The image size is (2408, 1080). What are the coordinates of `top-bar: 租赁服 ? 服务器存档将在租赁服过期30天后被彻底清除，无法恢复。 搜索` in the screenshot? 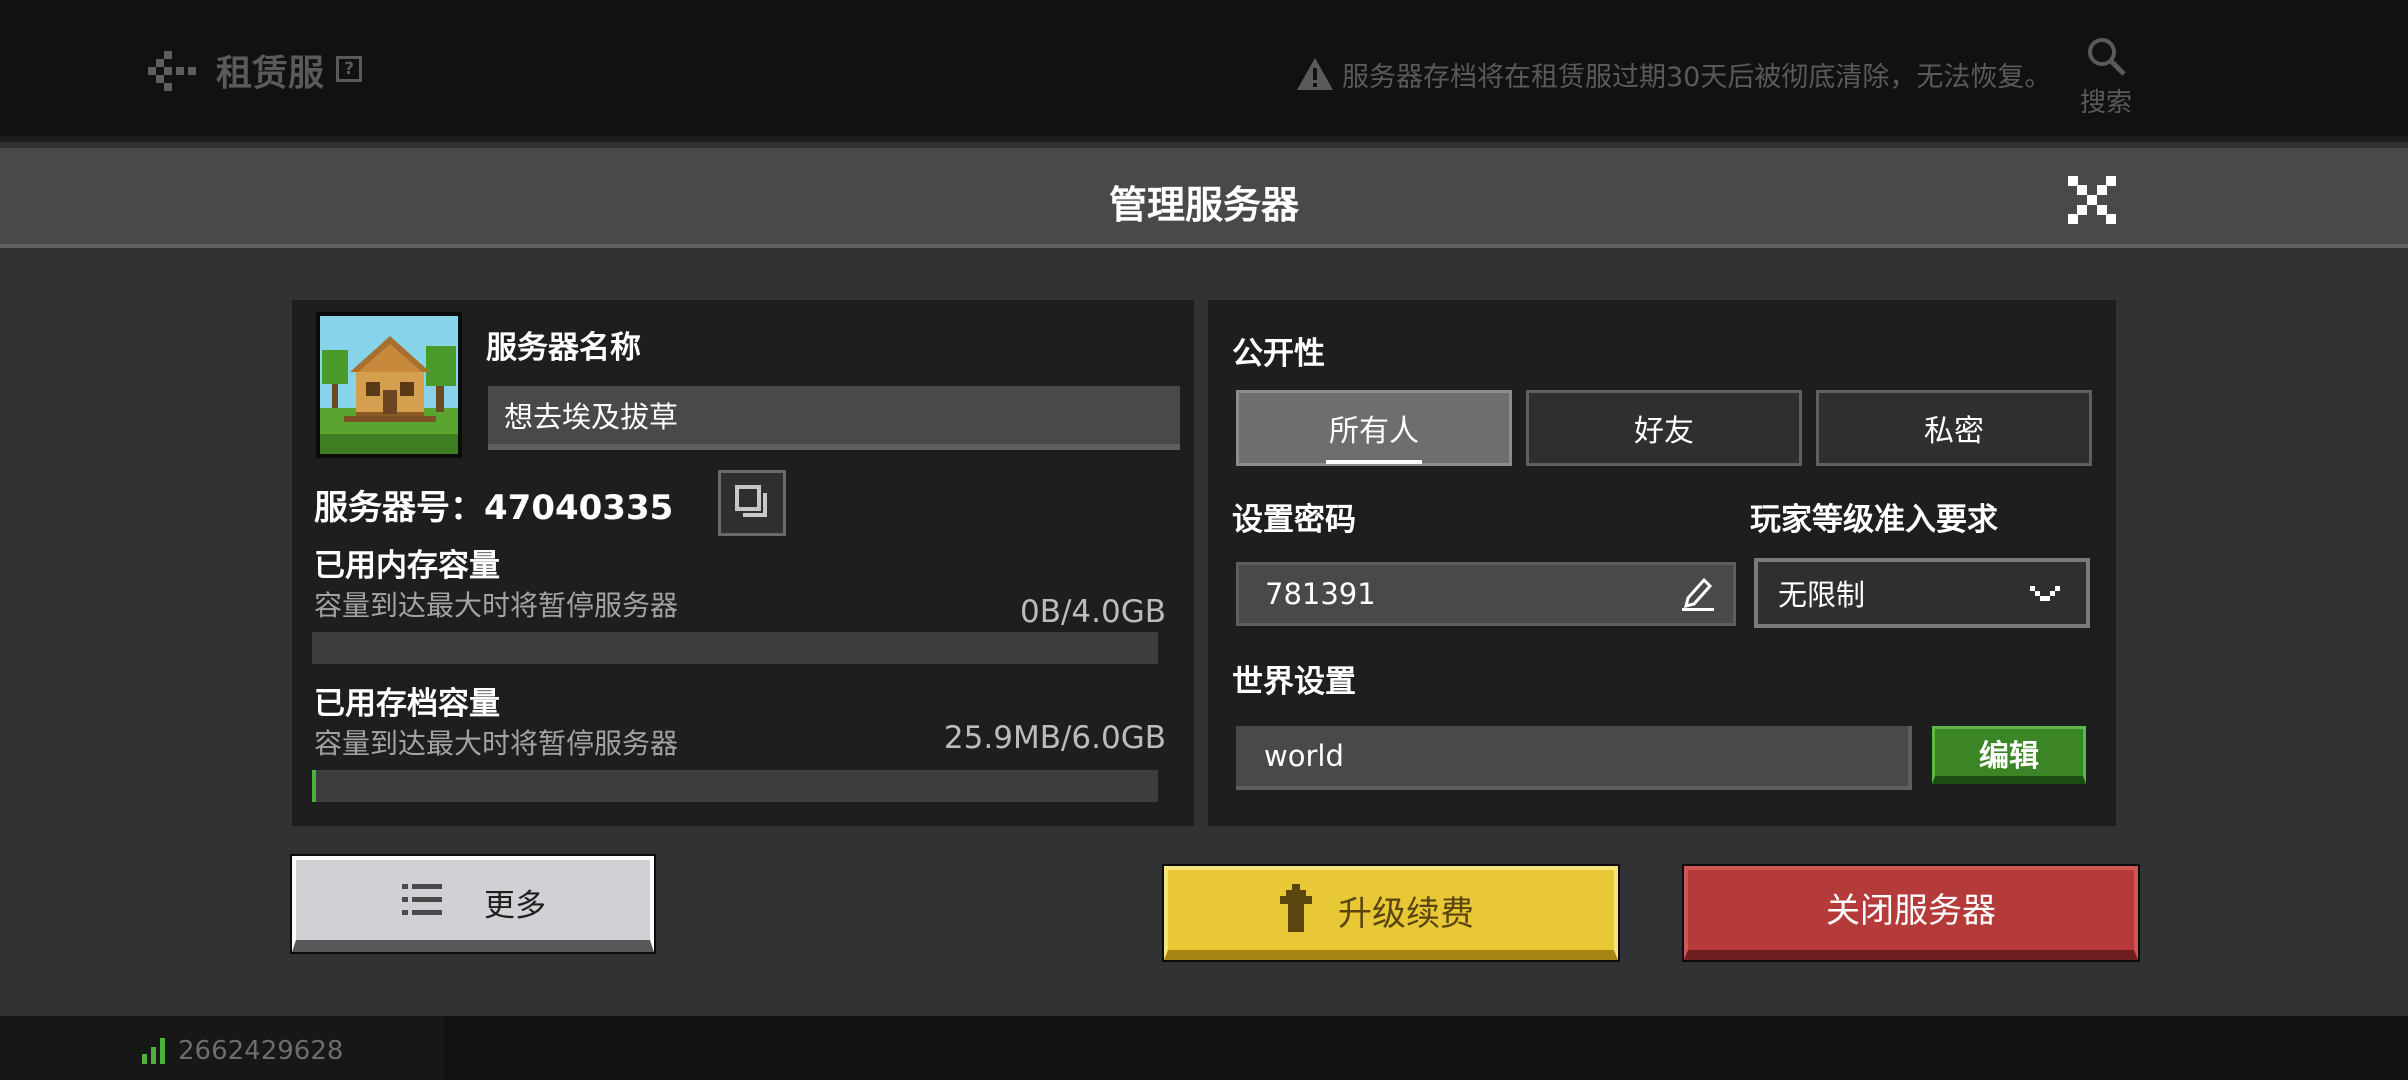 It's located at (1204, 71).